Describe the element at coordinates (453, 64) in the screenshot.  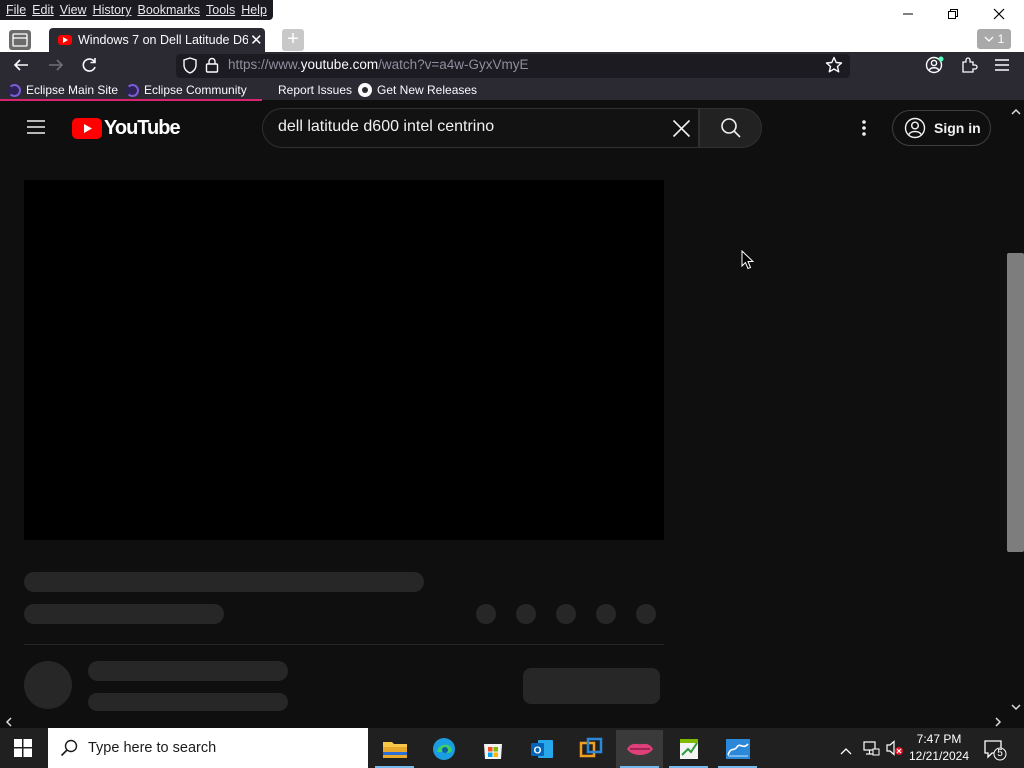
I see `url-path: /watch?v=a4w-GyxVmyE` at that location.